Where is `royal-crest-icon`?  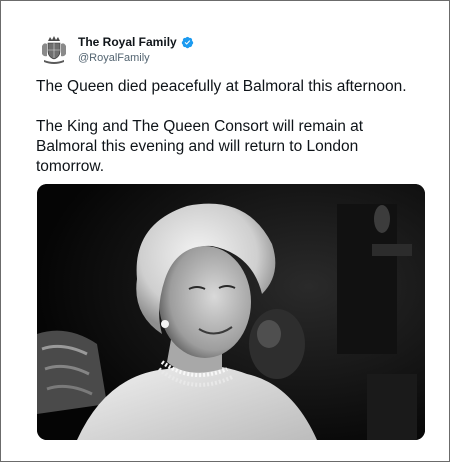 royal-crest-icon is located at coordinates (54, 50).